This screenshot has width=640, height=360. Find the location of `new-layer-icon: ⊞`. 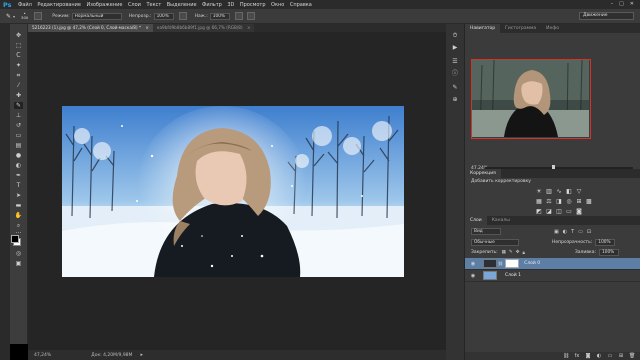

new-layer-icon: ⊞ is located at coordinates (621, 356).